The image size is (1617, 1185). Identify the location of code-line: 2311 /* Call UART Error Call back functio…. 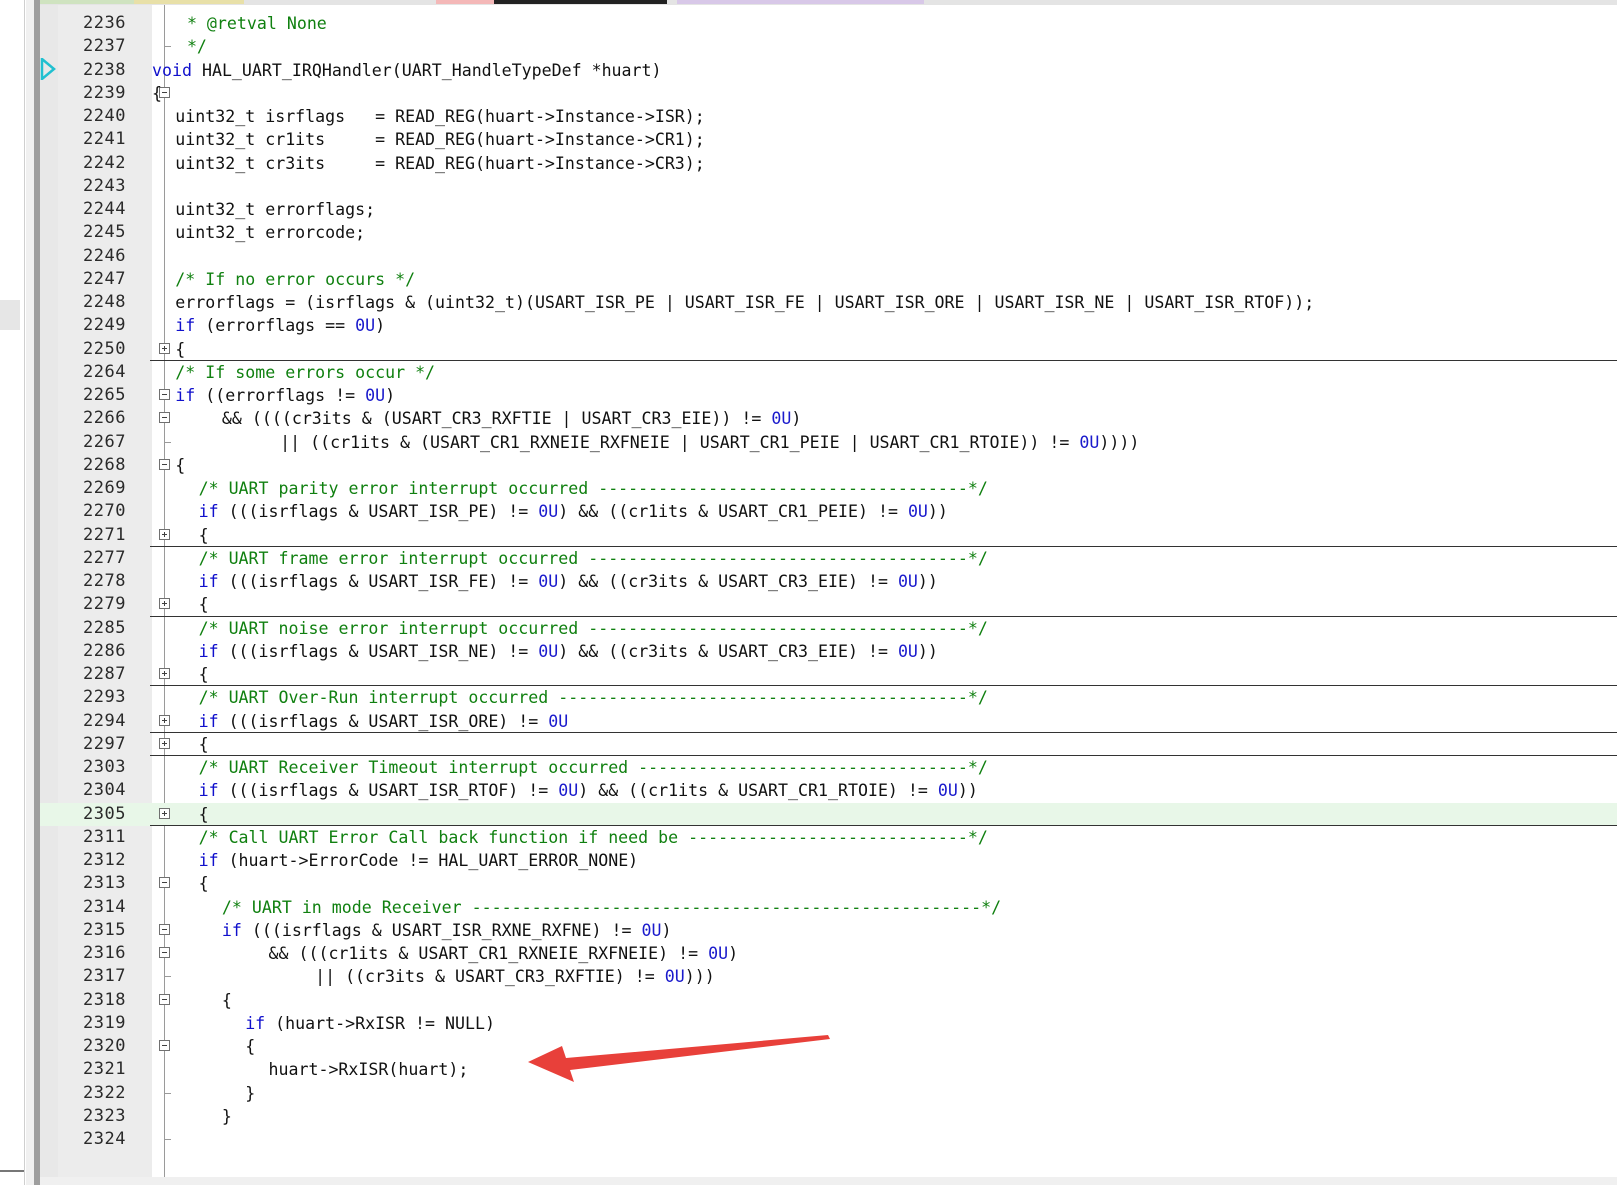
(825, 837).